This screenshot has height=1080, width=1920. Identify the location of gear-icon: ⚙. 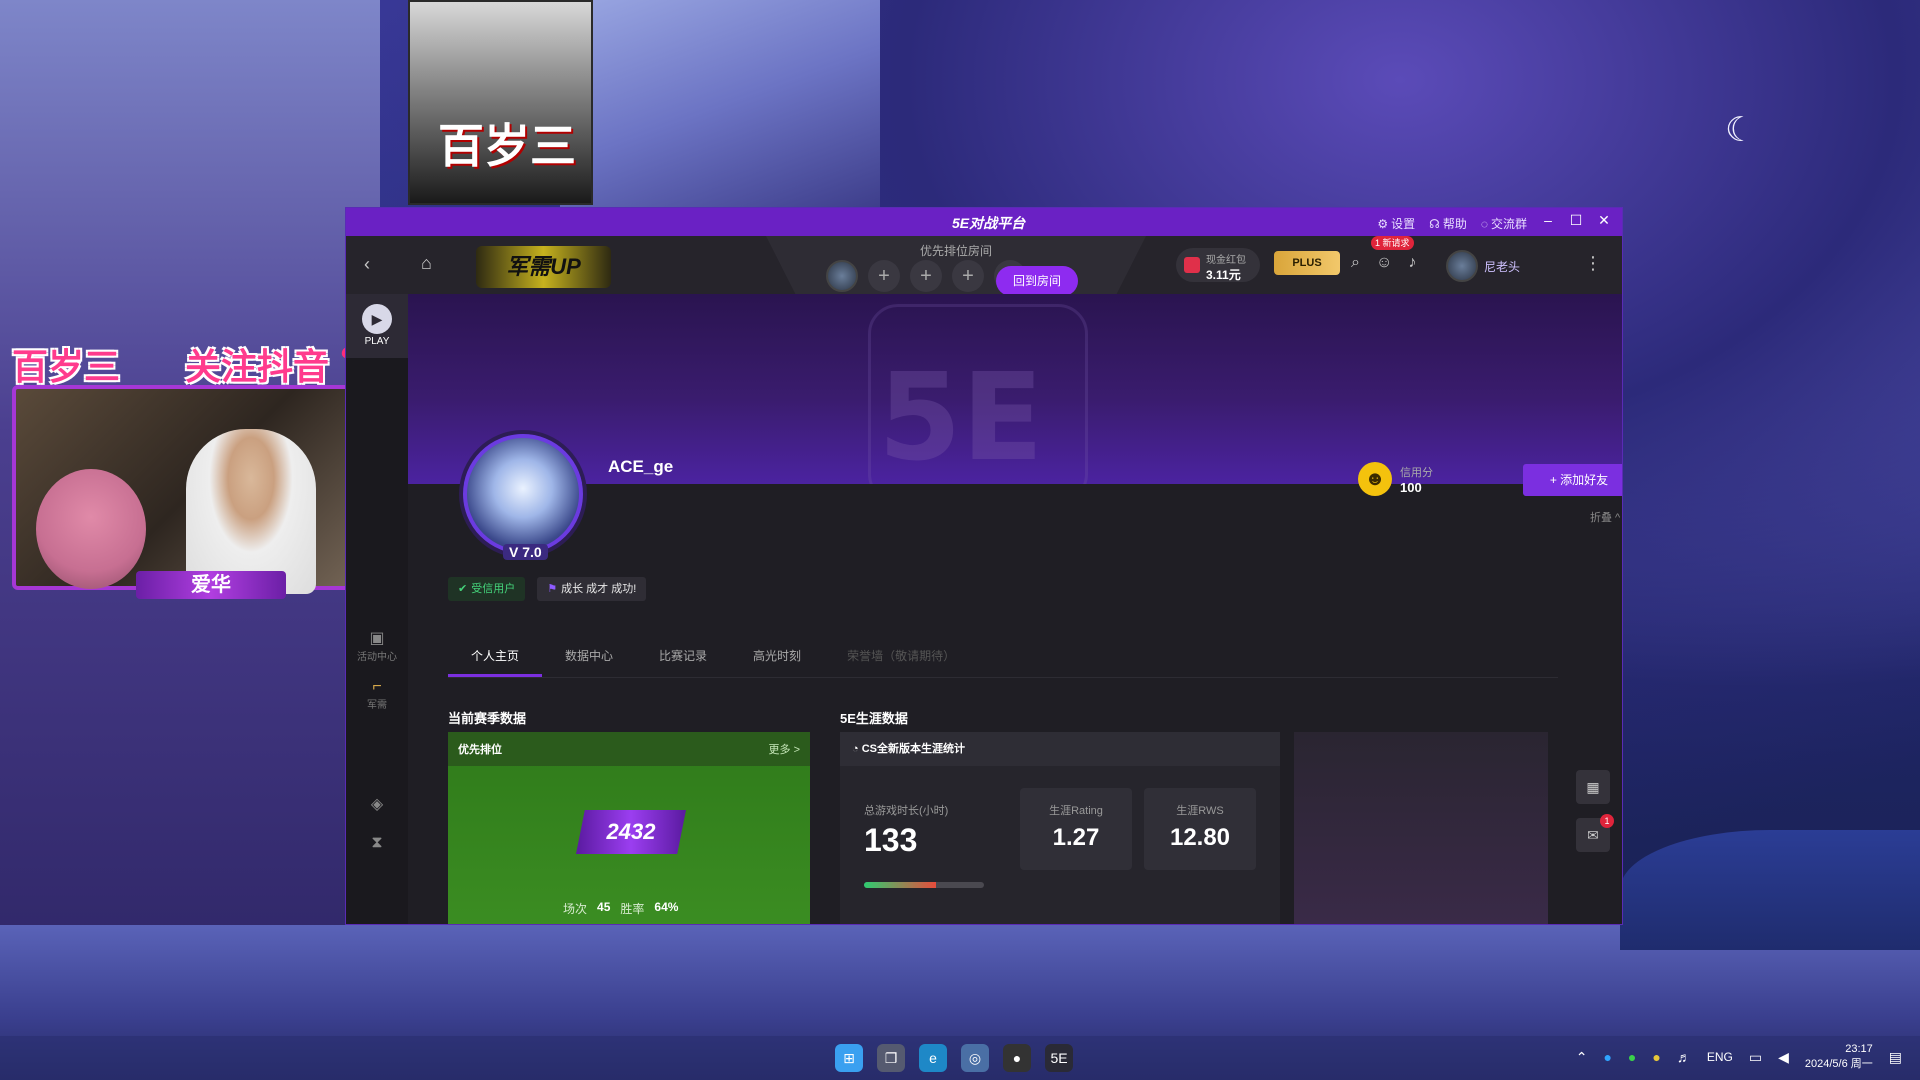
(1383, 223).